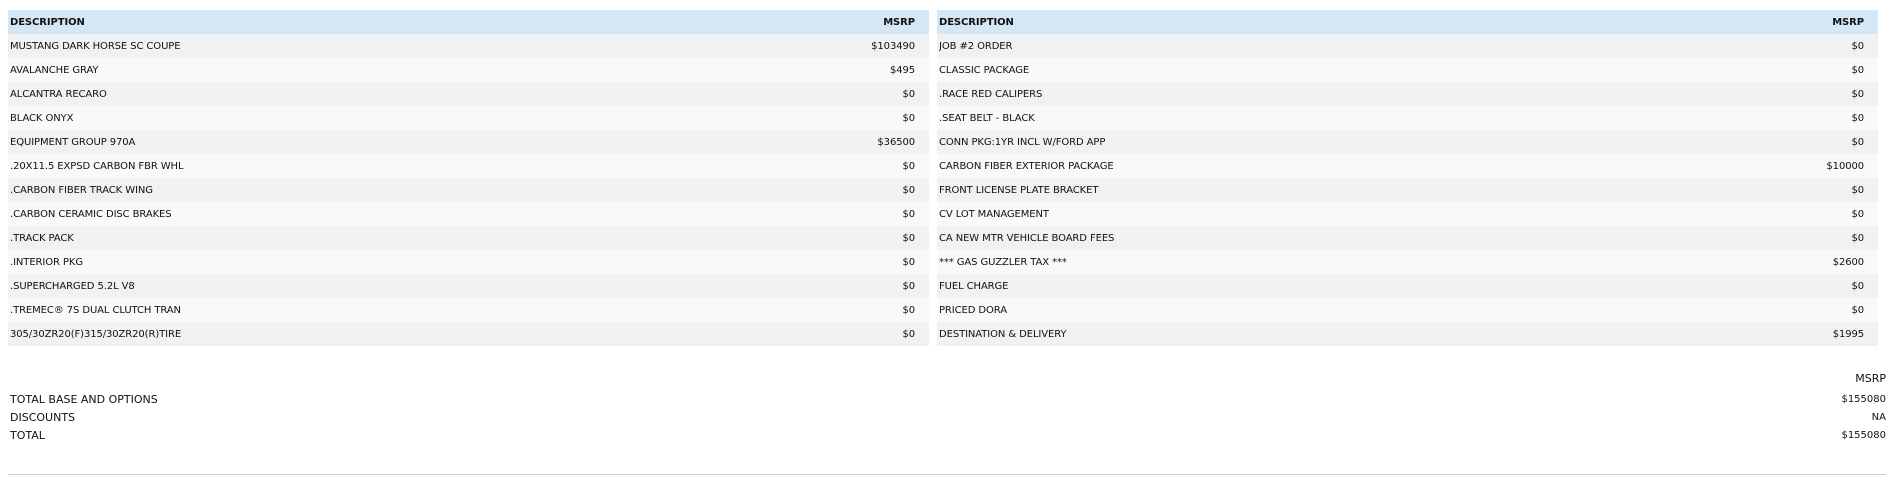 This screenshot has width=1894, height=478. What do you see at coordinates (468, 334) in the screenshot?
I see `table-row: 305/30ZR20(F)315/30ZR20(R)TIRE $0` at bounding box center [468, 334].